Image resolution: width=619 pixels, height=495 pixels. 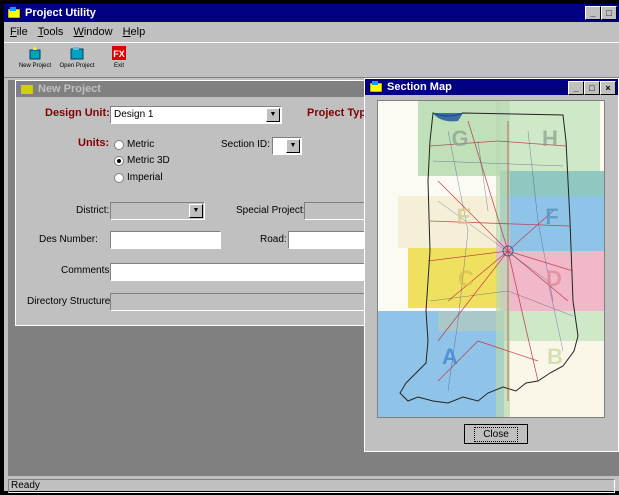 I want to click on project-type-label: Project Type, so click(x=340, y=113).